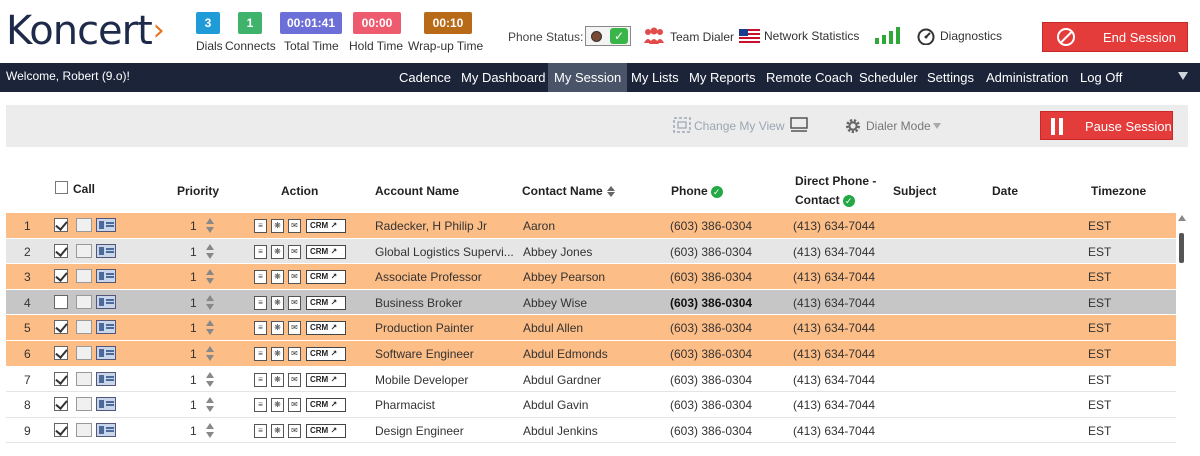 Image resolution: width=1200 pixels, height=456 pixels. I want to click on column-priority: Priority, so click(198, 191).